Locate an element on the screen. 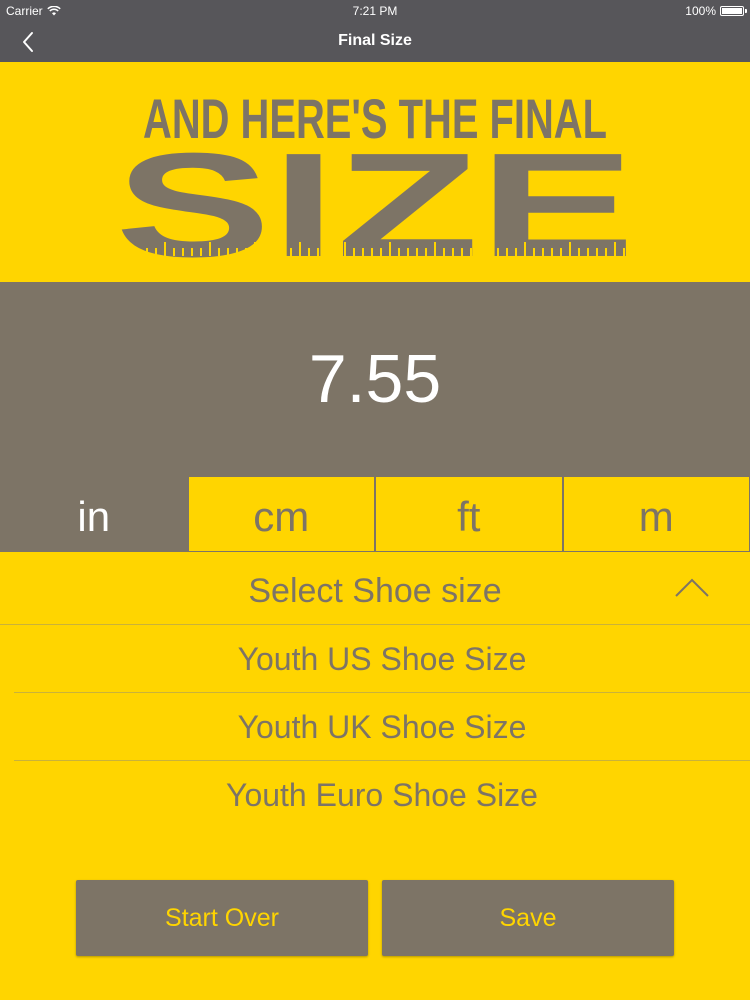 This screenshot has width=750, height=1000. status-bar: Carrier 7:21 PM 100% is located at coordinates (375, 11).